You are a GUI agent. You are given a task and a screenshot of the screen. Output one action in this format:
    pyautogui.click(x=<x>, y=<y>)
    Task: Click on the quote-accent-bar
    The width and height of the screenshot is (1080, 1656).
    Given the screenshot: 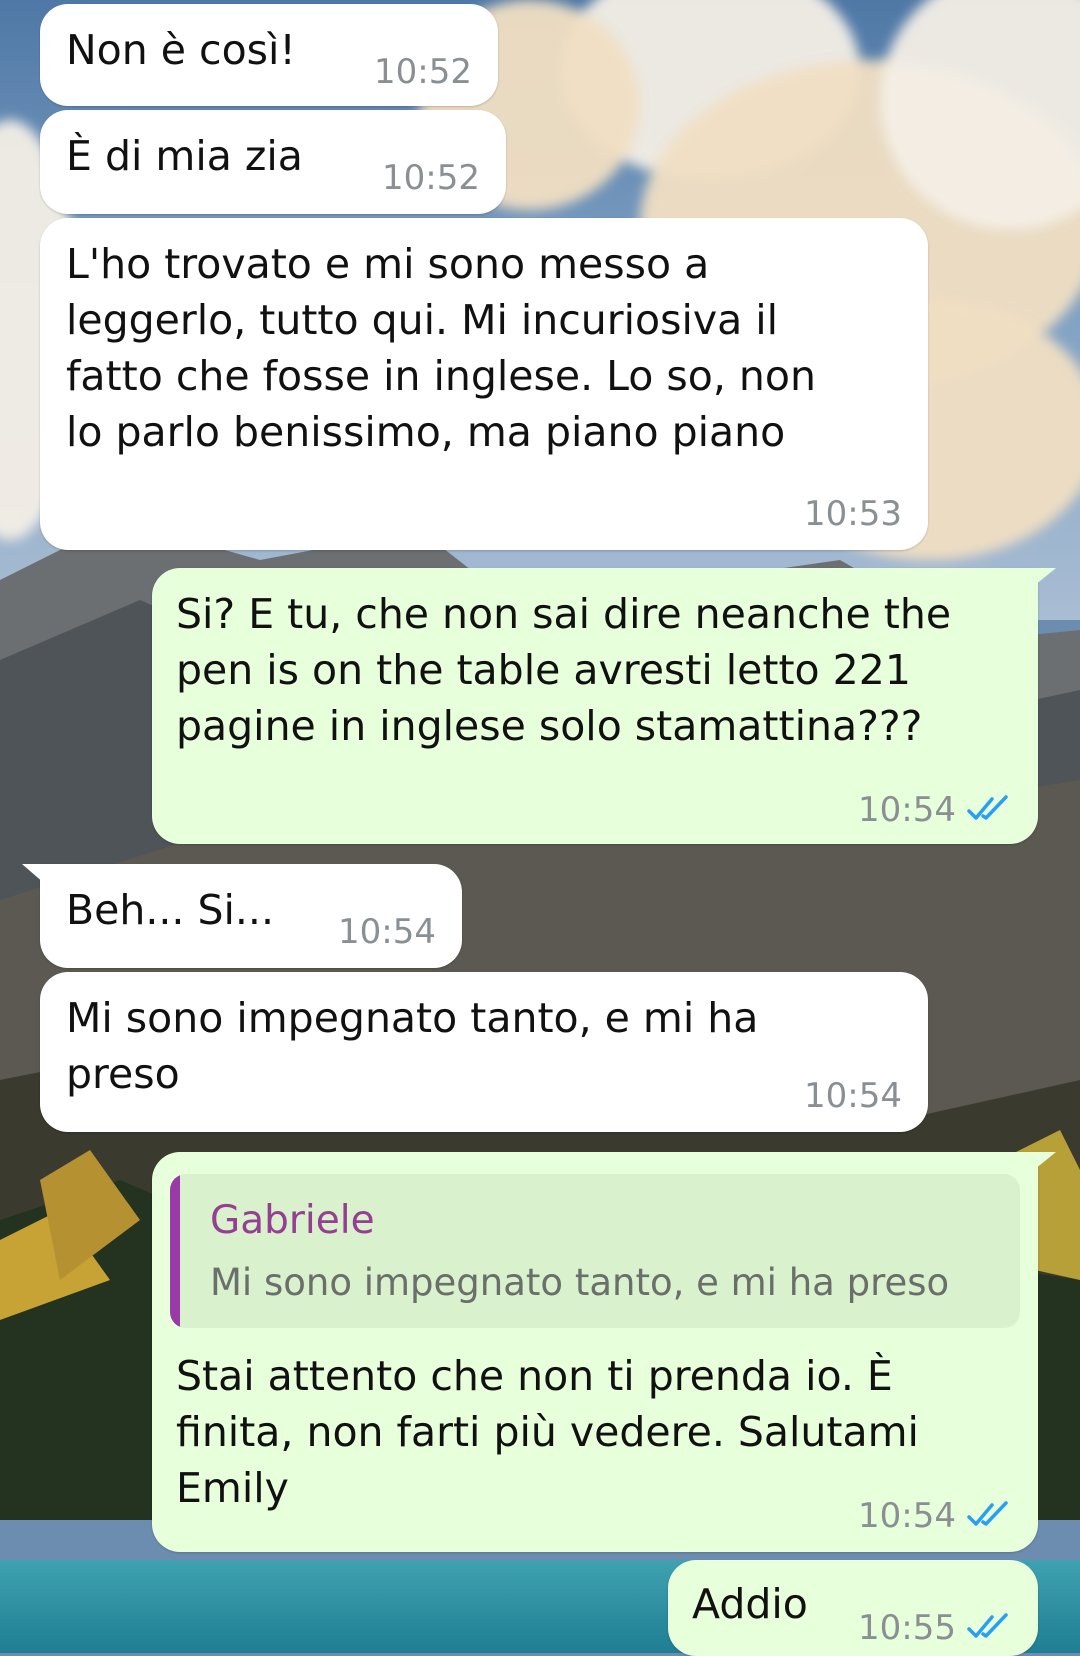 What is the action you would take?
    pyautogui.click(x=175, y=1251)
    